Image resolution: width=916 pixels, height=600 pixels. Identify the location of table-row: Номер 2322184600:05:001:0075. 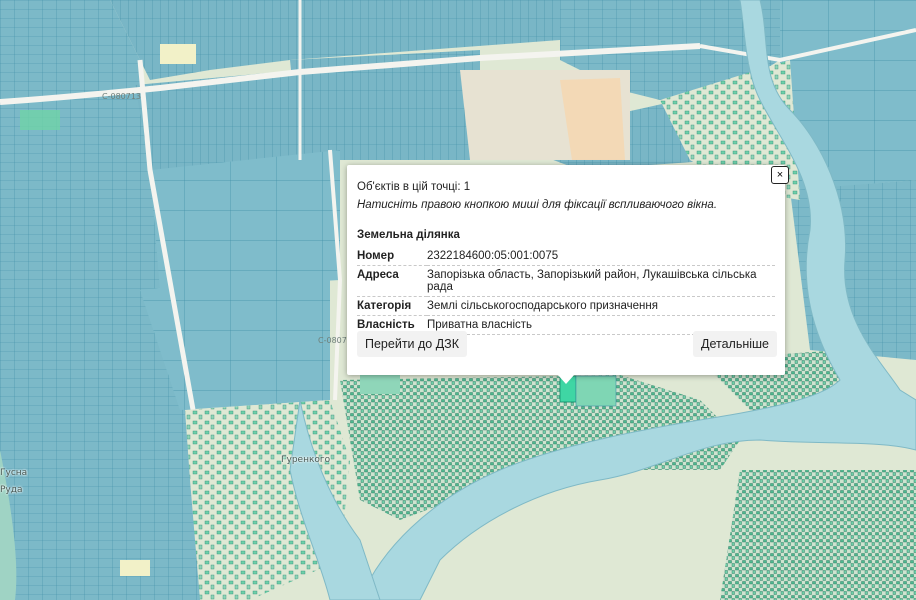
(566, 256).